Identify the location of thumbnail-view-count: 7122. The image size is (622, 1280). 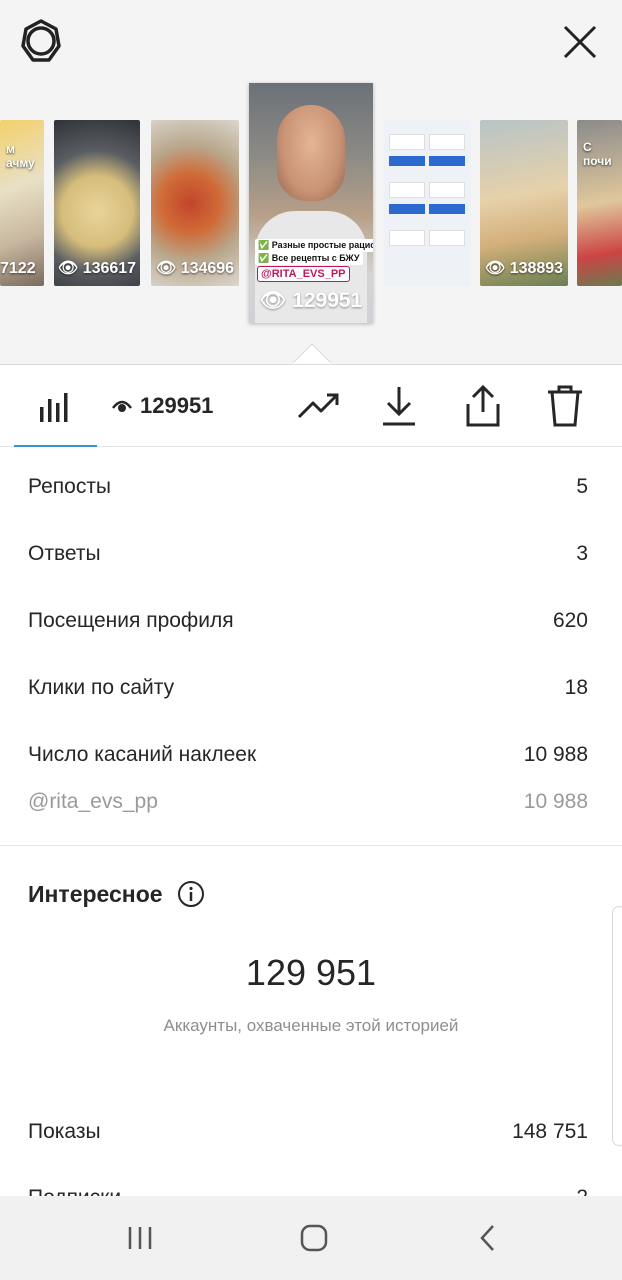
(18, 268).